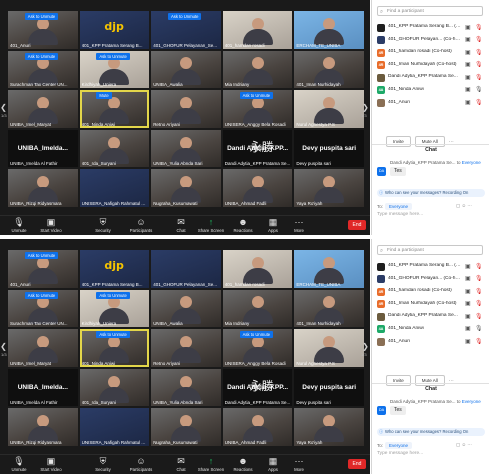 This screenshot has height=474, width=489. What do you see at coordinates (114, 348) in the screenshot?
I see `video-tile: Ask to Unmute 401_Ninda Aniwi` at bounding box center [114, 348].